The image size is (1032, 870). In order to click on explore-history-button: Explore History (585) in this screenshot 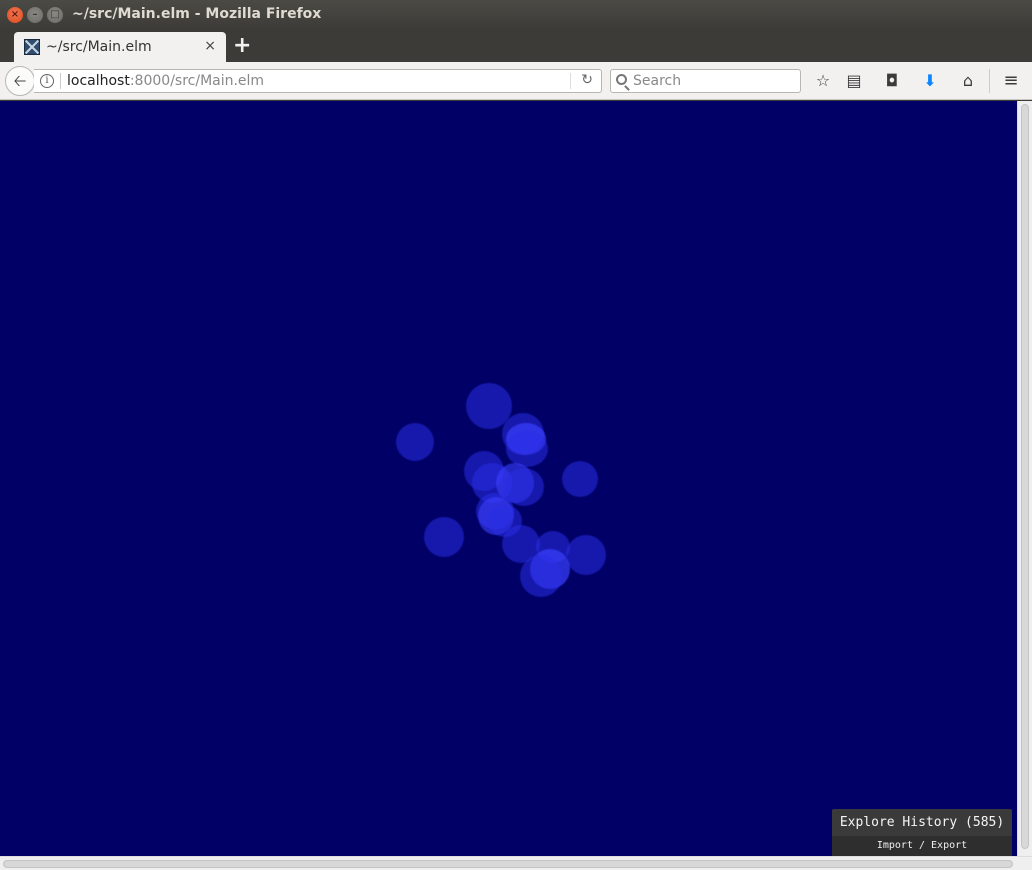, I will do `click(922, 822)`.